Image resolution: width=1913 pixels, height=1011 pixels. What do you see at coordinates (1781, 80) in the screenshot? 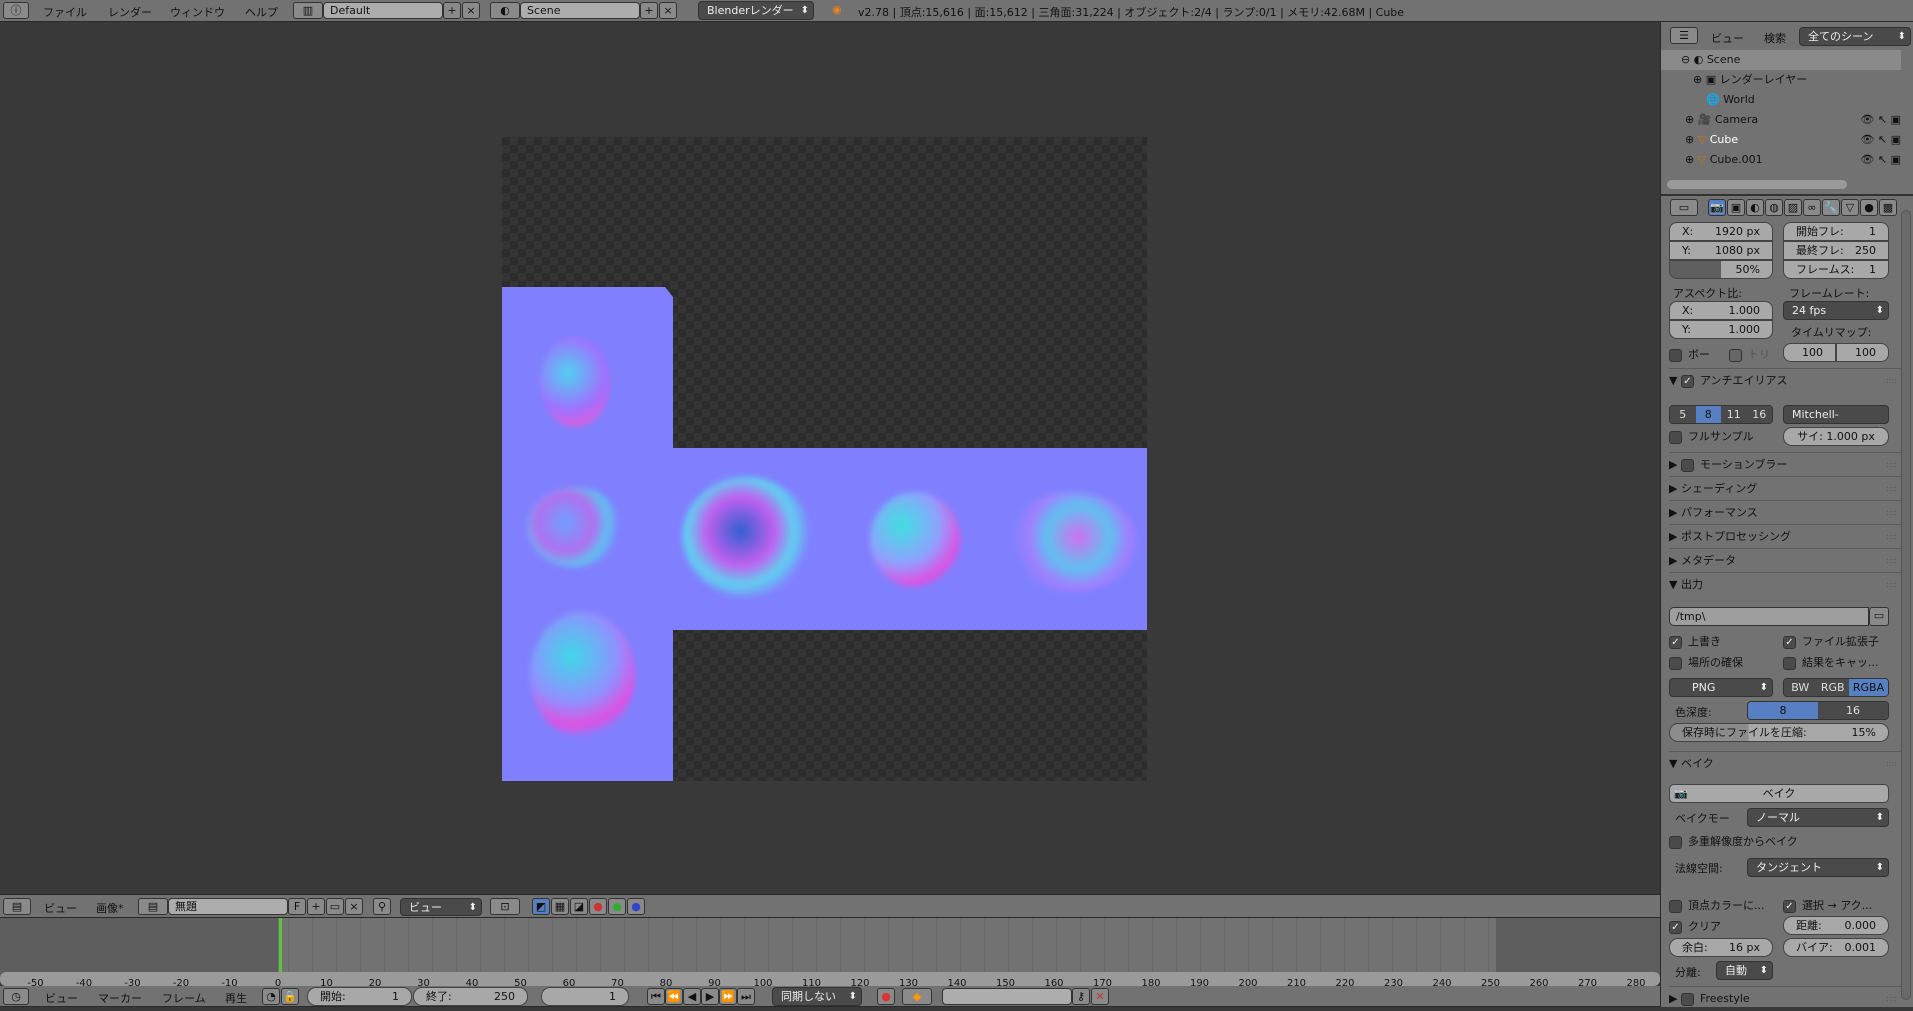
I see `outliner-item-renderlayers: ⊕ ▣ レンダーレイヤー` at bounding box center [1781, 80].